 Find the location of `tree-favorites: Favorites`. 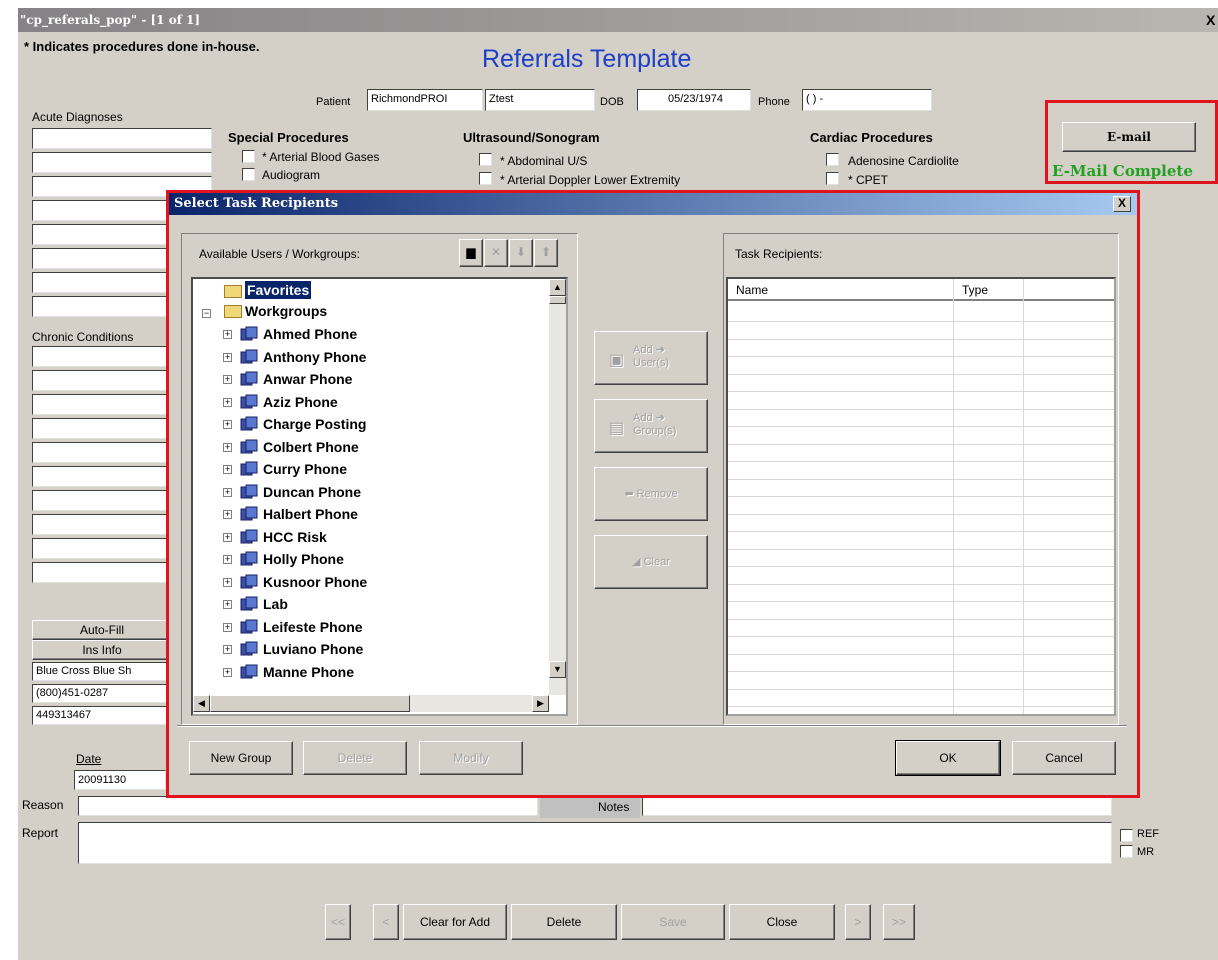

tree-favorites: Favorites is located at coordinates (278, 290).